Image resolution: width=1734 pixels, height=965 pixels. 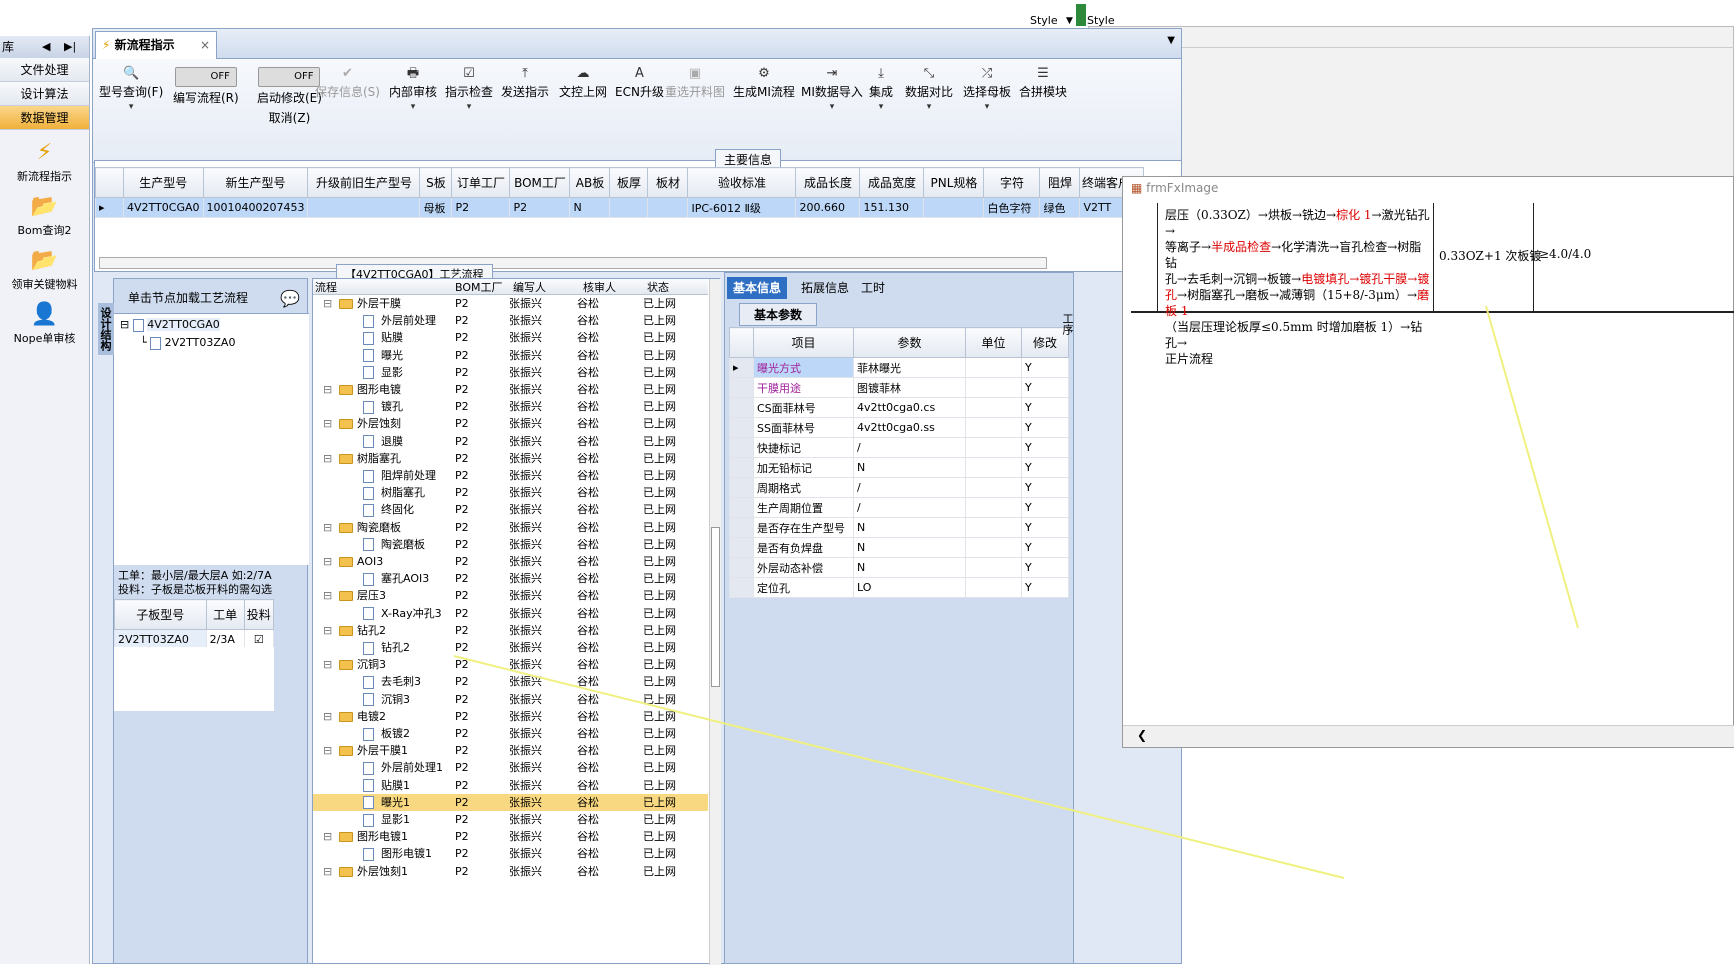 What do you see at coordinates (1069, 21) in the screenshot?
I see `style-dropdown-icon: ▼` at bounding box center [1069, 21].